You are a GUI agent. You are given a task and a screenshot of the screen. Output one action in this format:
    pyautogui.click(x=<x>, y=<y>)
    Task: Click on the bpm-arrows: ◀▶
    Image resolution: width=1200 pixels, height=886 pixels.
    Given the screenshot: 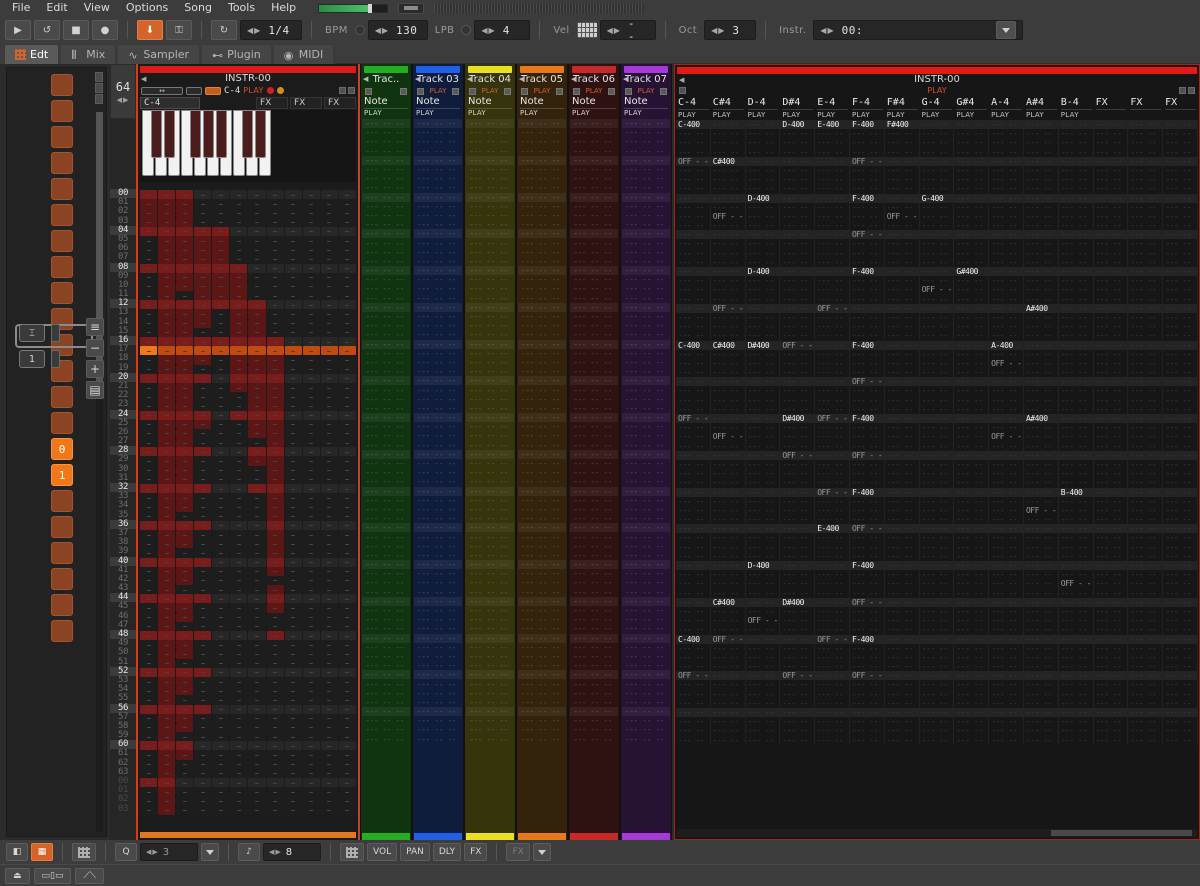 What is the action you would take?
    pyautogui.click(x=382, y=30)
    